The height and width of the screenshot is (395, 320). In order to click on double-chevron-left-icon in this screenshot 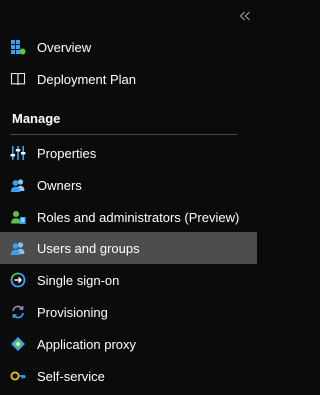, I will do `click(245, 17)`.